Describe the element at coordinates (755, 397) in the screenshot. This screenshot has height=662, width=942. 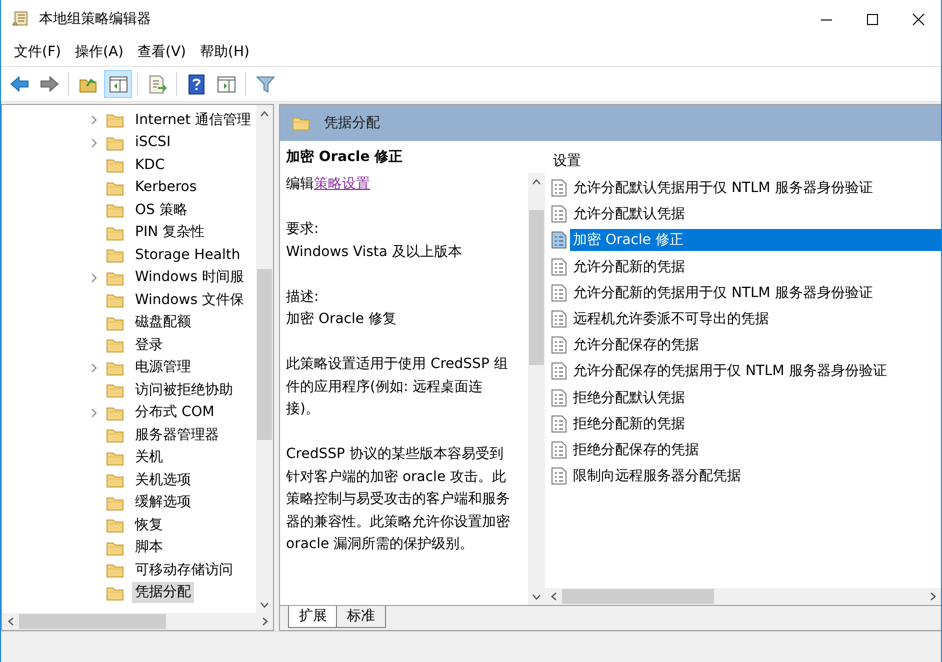
I see `policy-item: 拒绝分配默认凭据` at that location.